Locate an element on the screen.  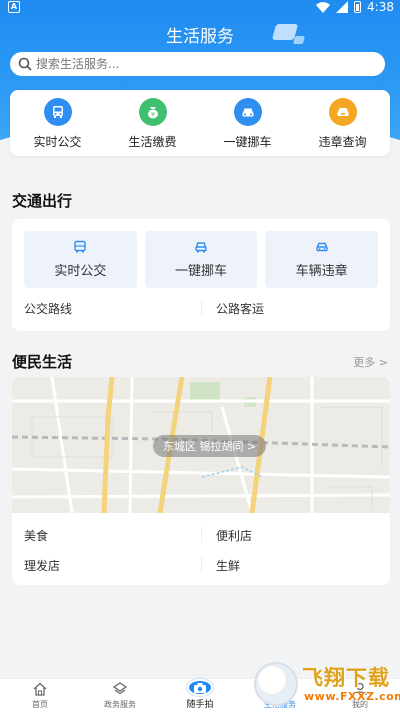
life-links-row-2: 理发店 生鲜 is located at coordinates (201, 565).